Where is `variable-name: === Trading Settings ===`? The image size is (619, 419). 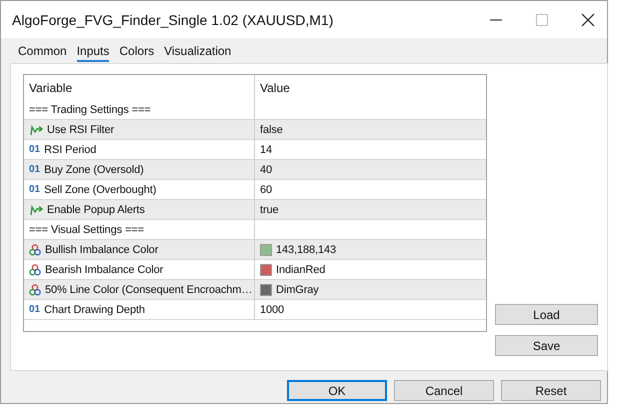 variable-name: === Trading Settings === is located at coordinates (90, 110).